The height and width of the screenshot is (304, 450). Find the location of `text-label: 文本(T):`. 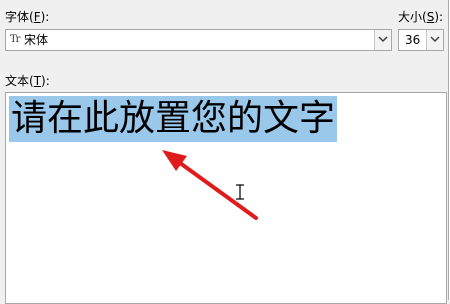

text-label: 文本(T): is located at coordinates (27, 81).